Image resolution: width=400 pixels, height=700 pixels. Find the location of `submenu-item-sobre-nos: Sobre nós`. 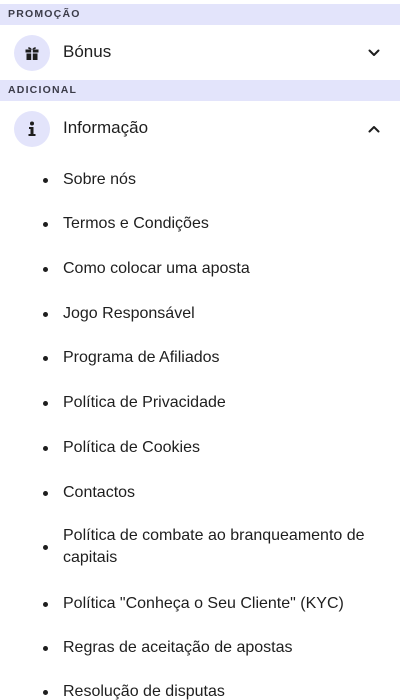

submenu-item-sobre-nos: Sobre nós is located at coordinates (200, 180).